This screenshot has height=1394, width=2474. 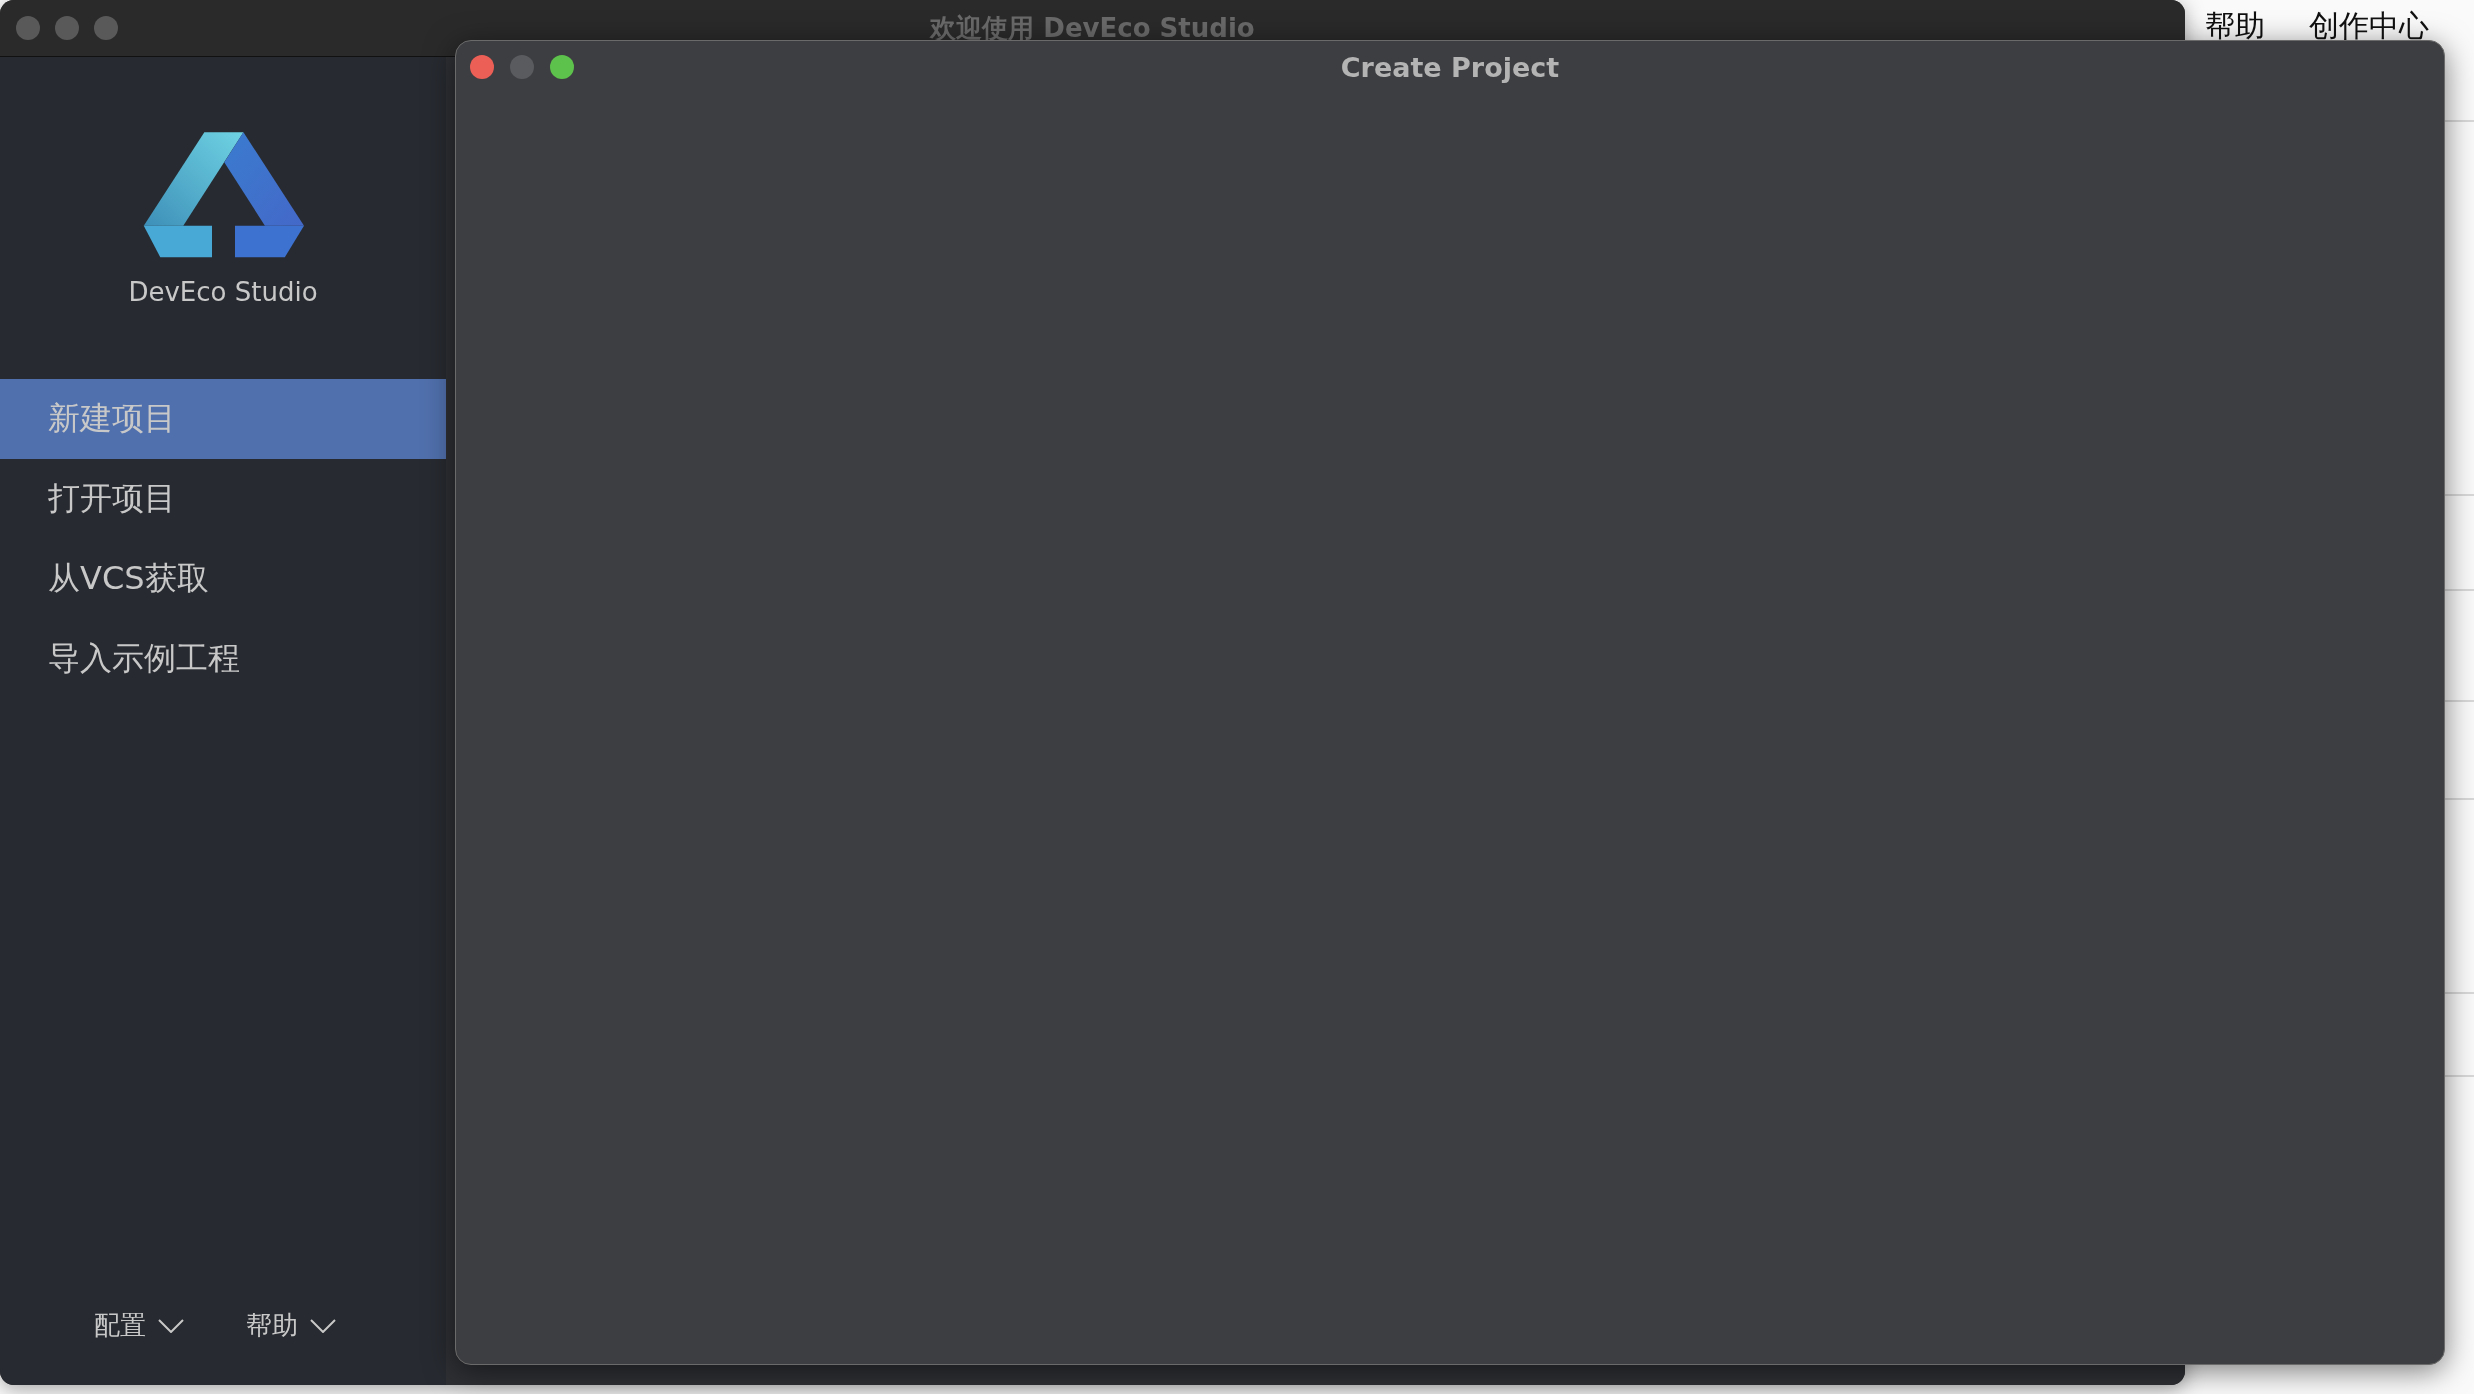 What do you see at coordinates (291, 1325) in the screenshot?
I see `dropdown-menu: 帮助` at bounding box center [291, 1325].